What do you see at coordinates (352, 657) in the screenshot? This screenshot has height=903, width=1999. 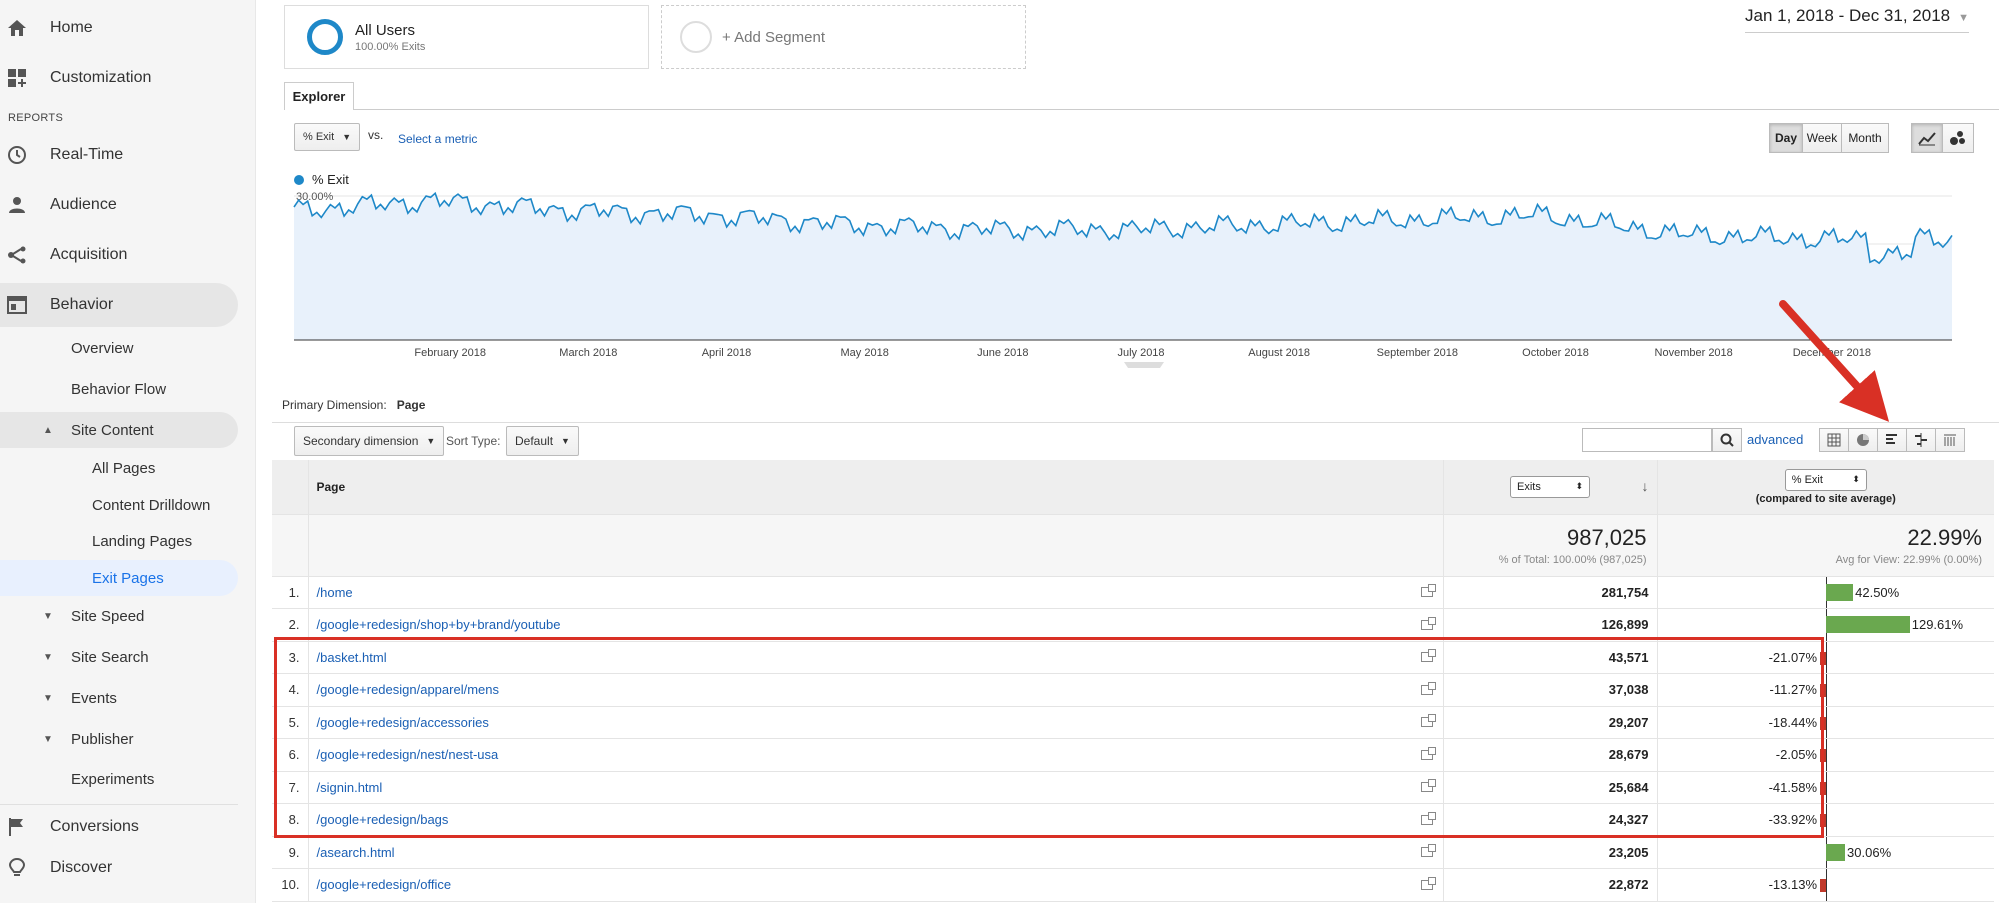 I see `page-link: /basket.html` at bounding box center [352, 657].